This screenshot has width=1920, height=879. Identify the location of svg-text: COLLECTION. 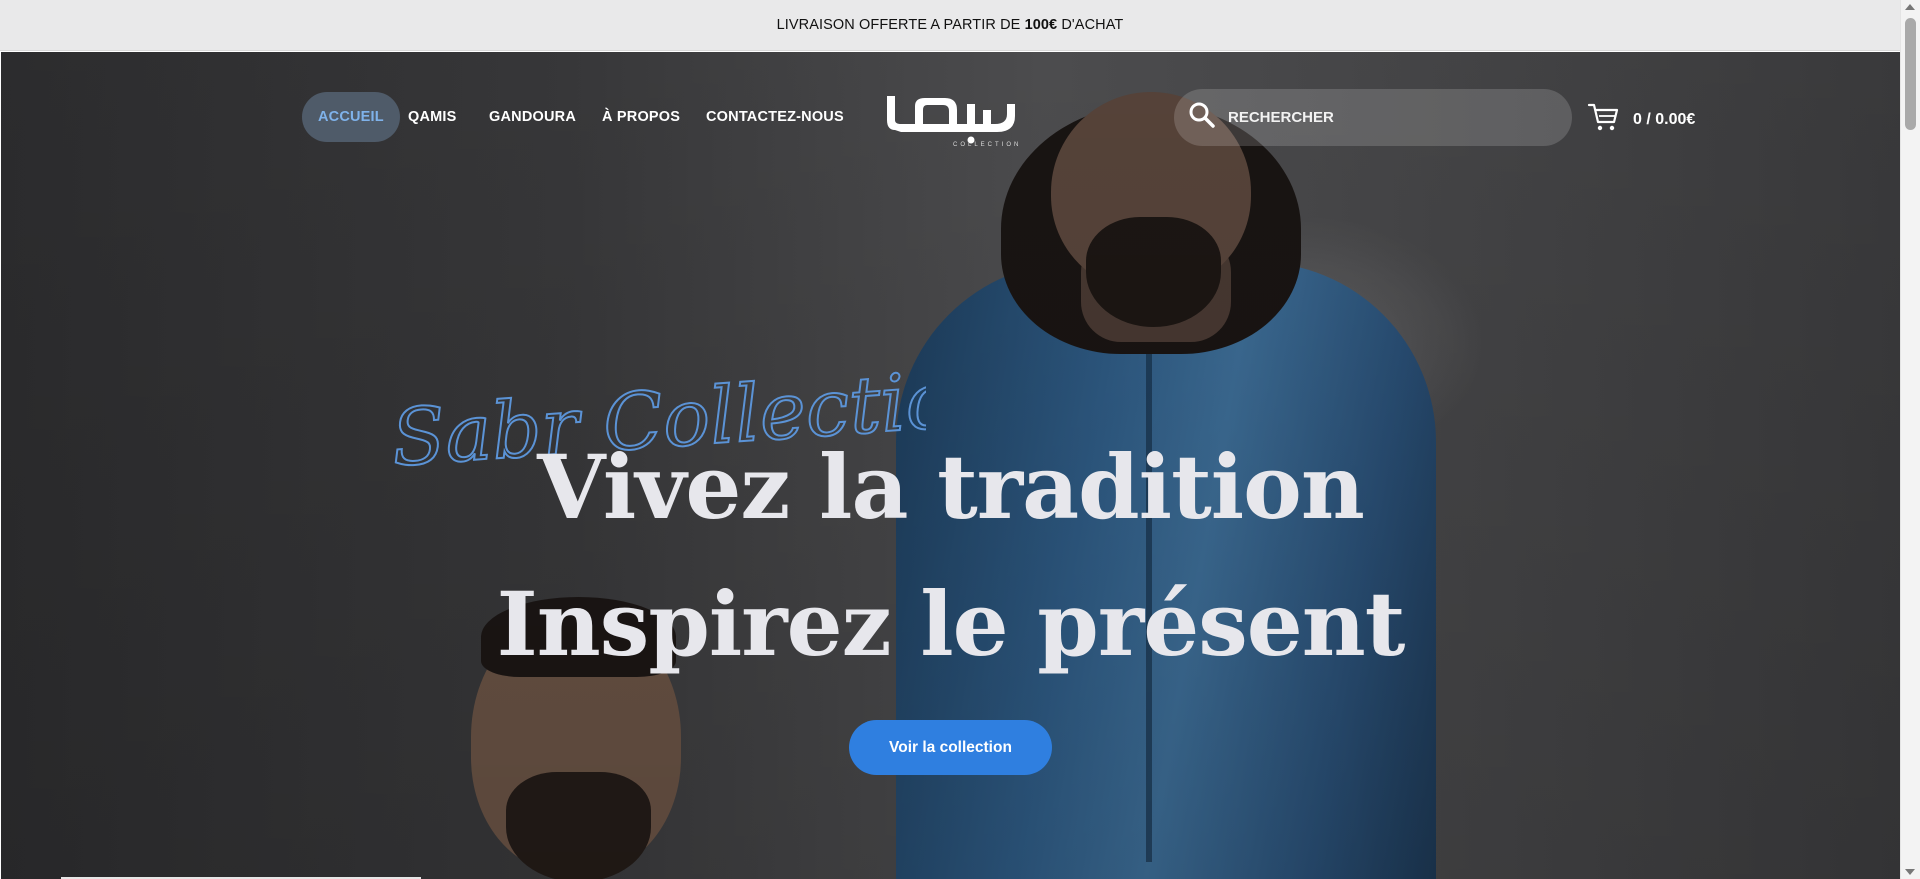
(987, 145).